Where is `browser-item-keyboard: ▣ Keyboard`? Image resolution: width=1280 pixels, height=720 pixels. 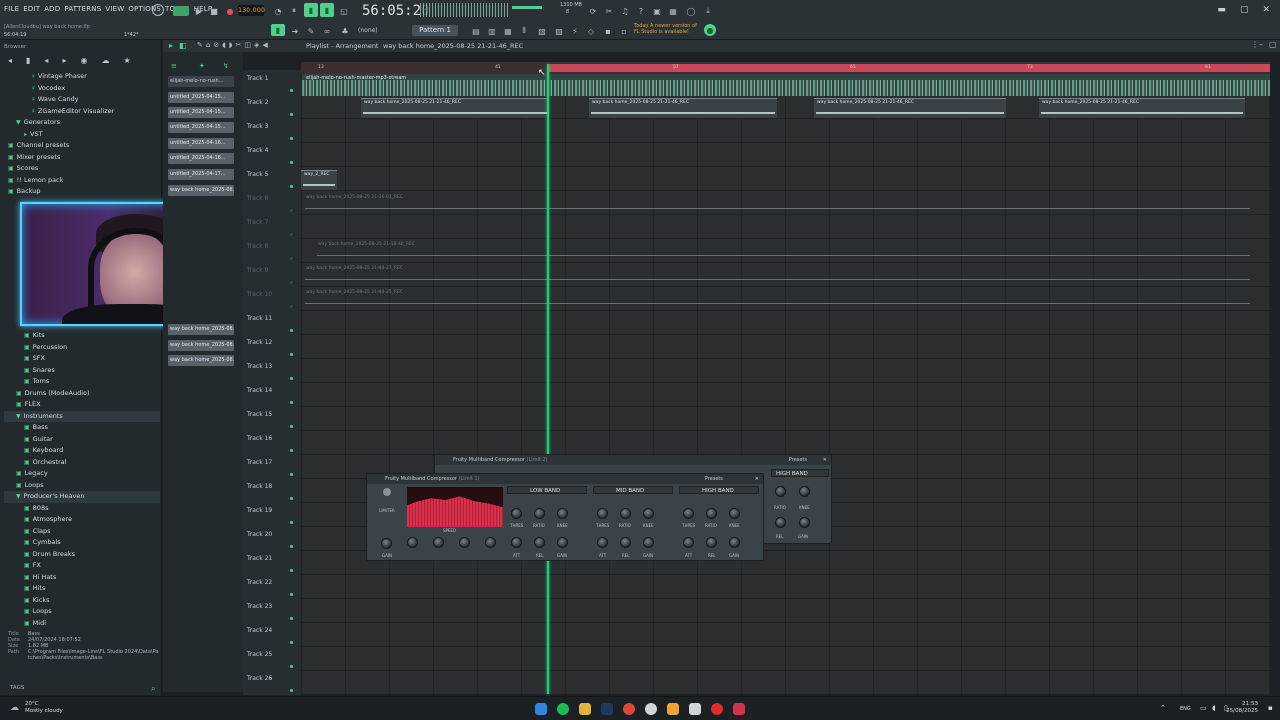
browser-item-keyboard: ▣ Keyboard is located at coordinates (82, 451).